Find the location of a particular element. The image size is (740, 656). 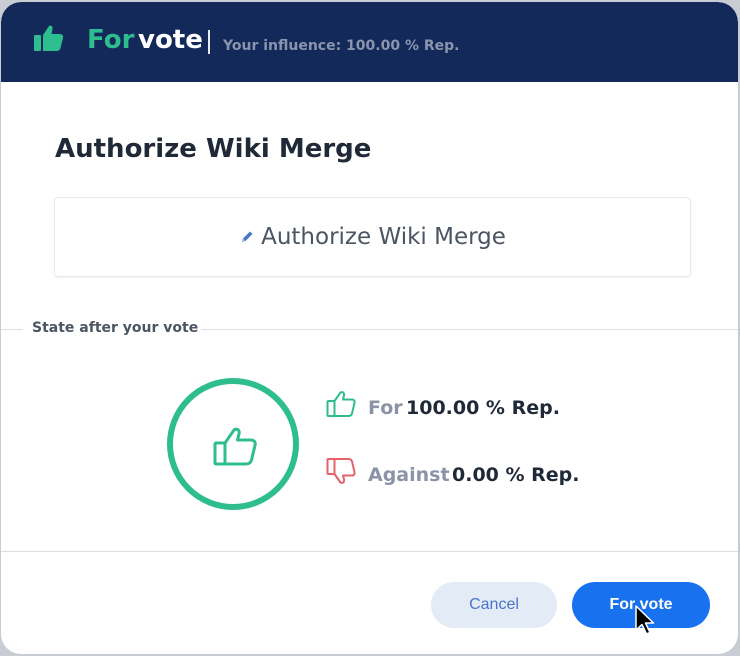

modal-header: For vote Your influence: 100.00 % Rep. is located at coordinates (369, 42).